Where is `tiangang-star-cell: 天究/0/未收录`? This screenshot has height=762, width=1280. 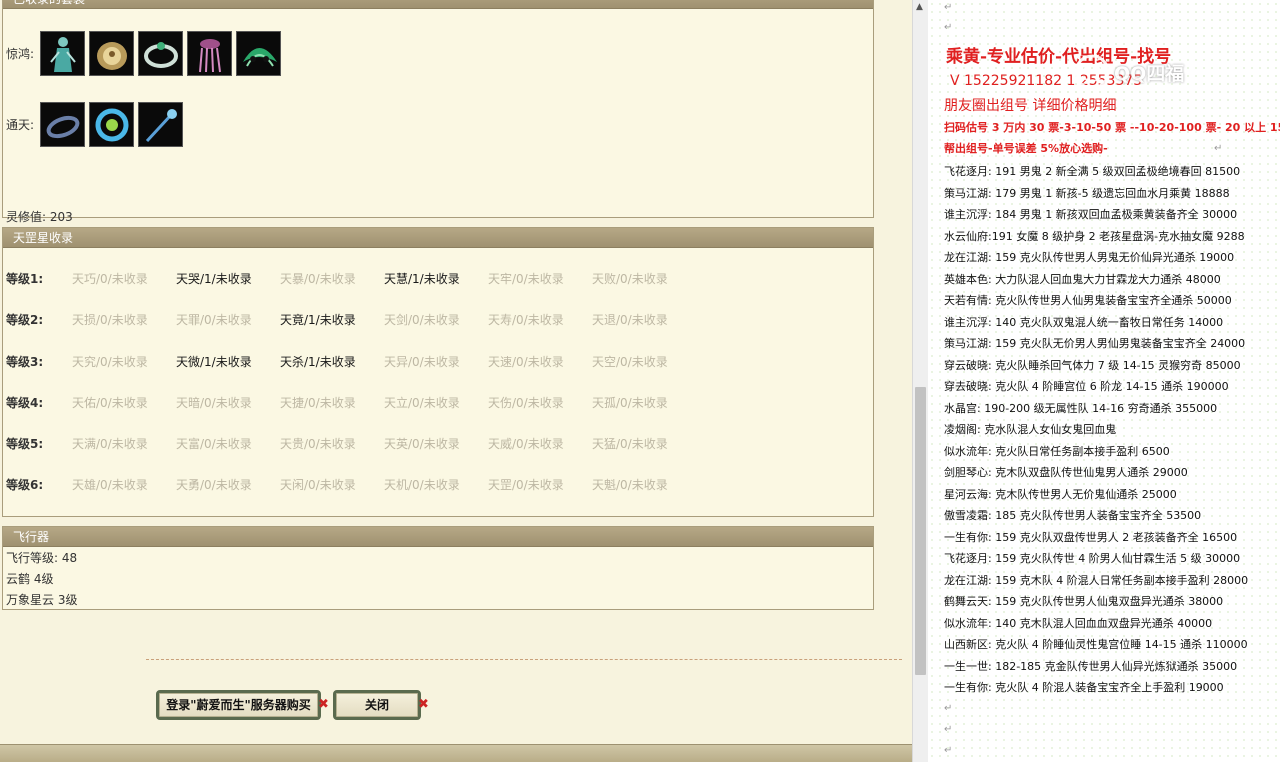
tiangang-star-cell: 天究/0/未收录 is located at coordinates (110, 361).